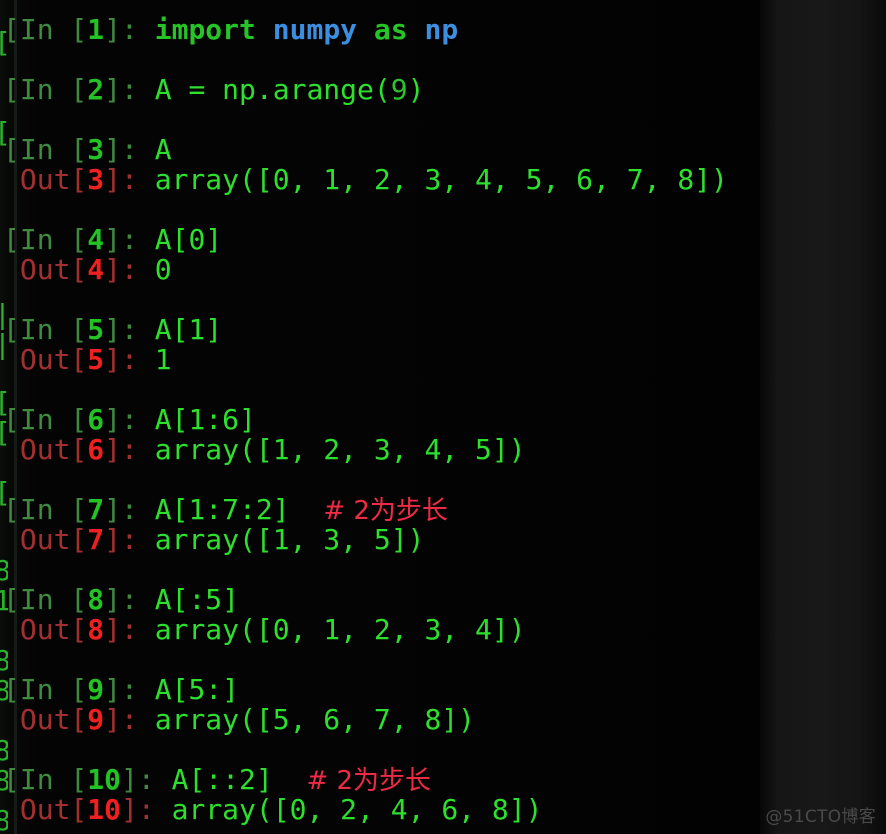 Image resolution: width=886 pixels, height=834 pixels. I want to click on console-output-line: Out[8]: array([0, 1, 2, 3, 4]), so click(264, 630).